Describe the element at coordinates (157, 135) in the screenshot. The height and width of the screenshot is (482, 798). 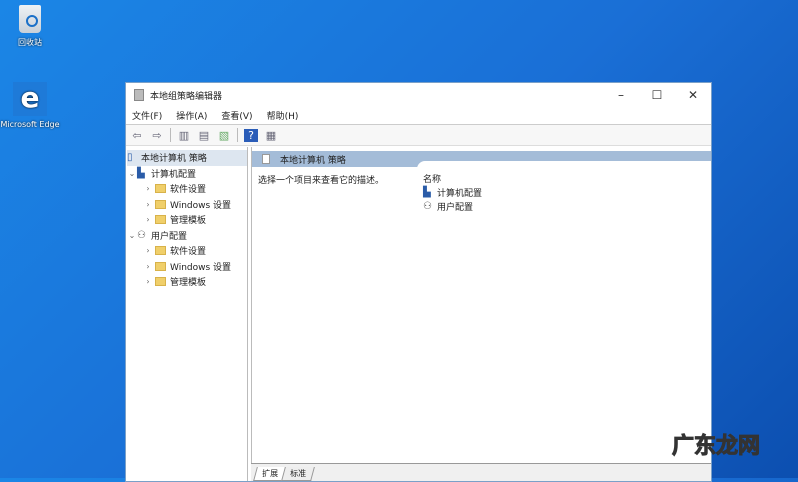
I see `forward-icon: ⇨` at that location.